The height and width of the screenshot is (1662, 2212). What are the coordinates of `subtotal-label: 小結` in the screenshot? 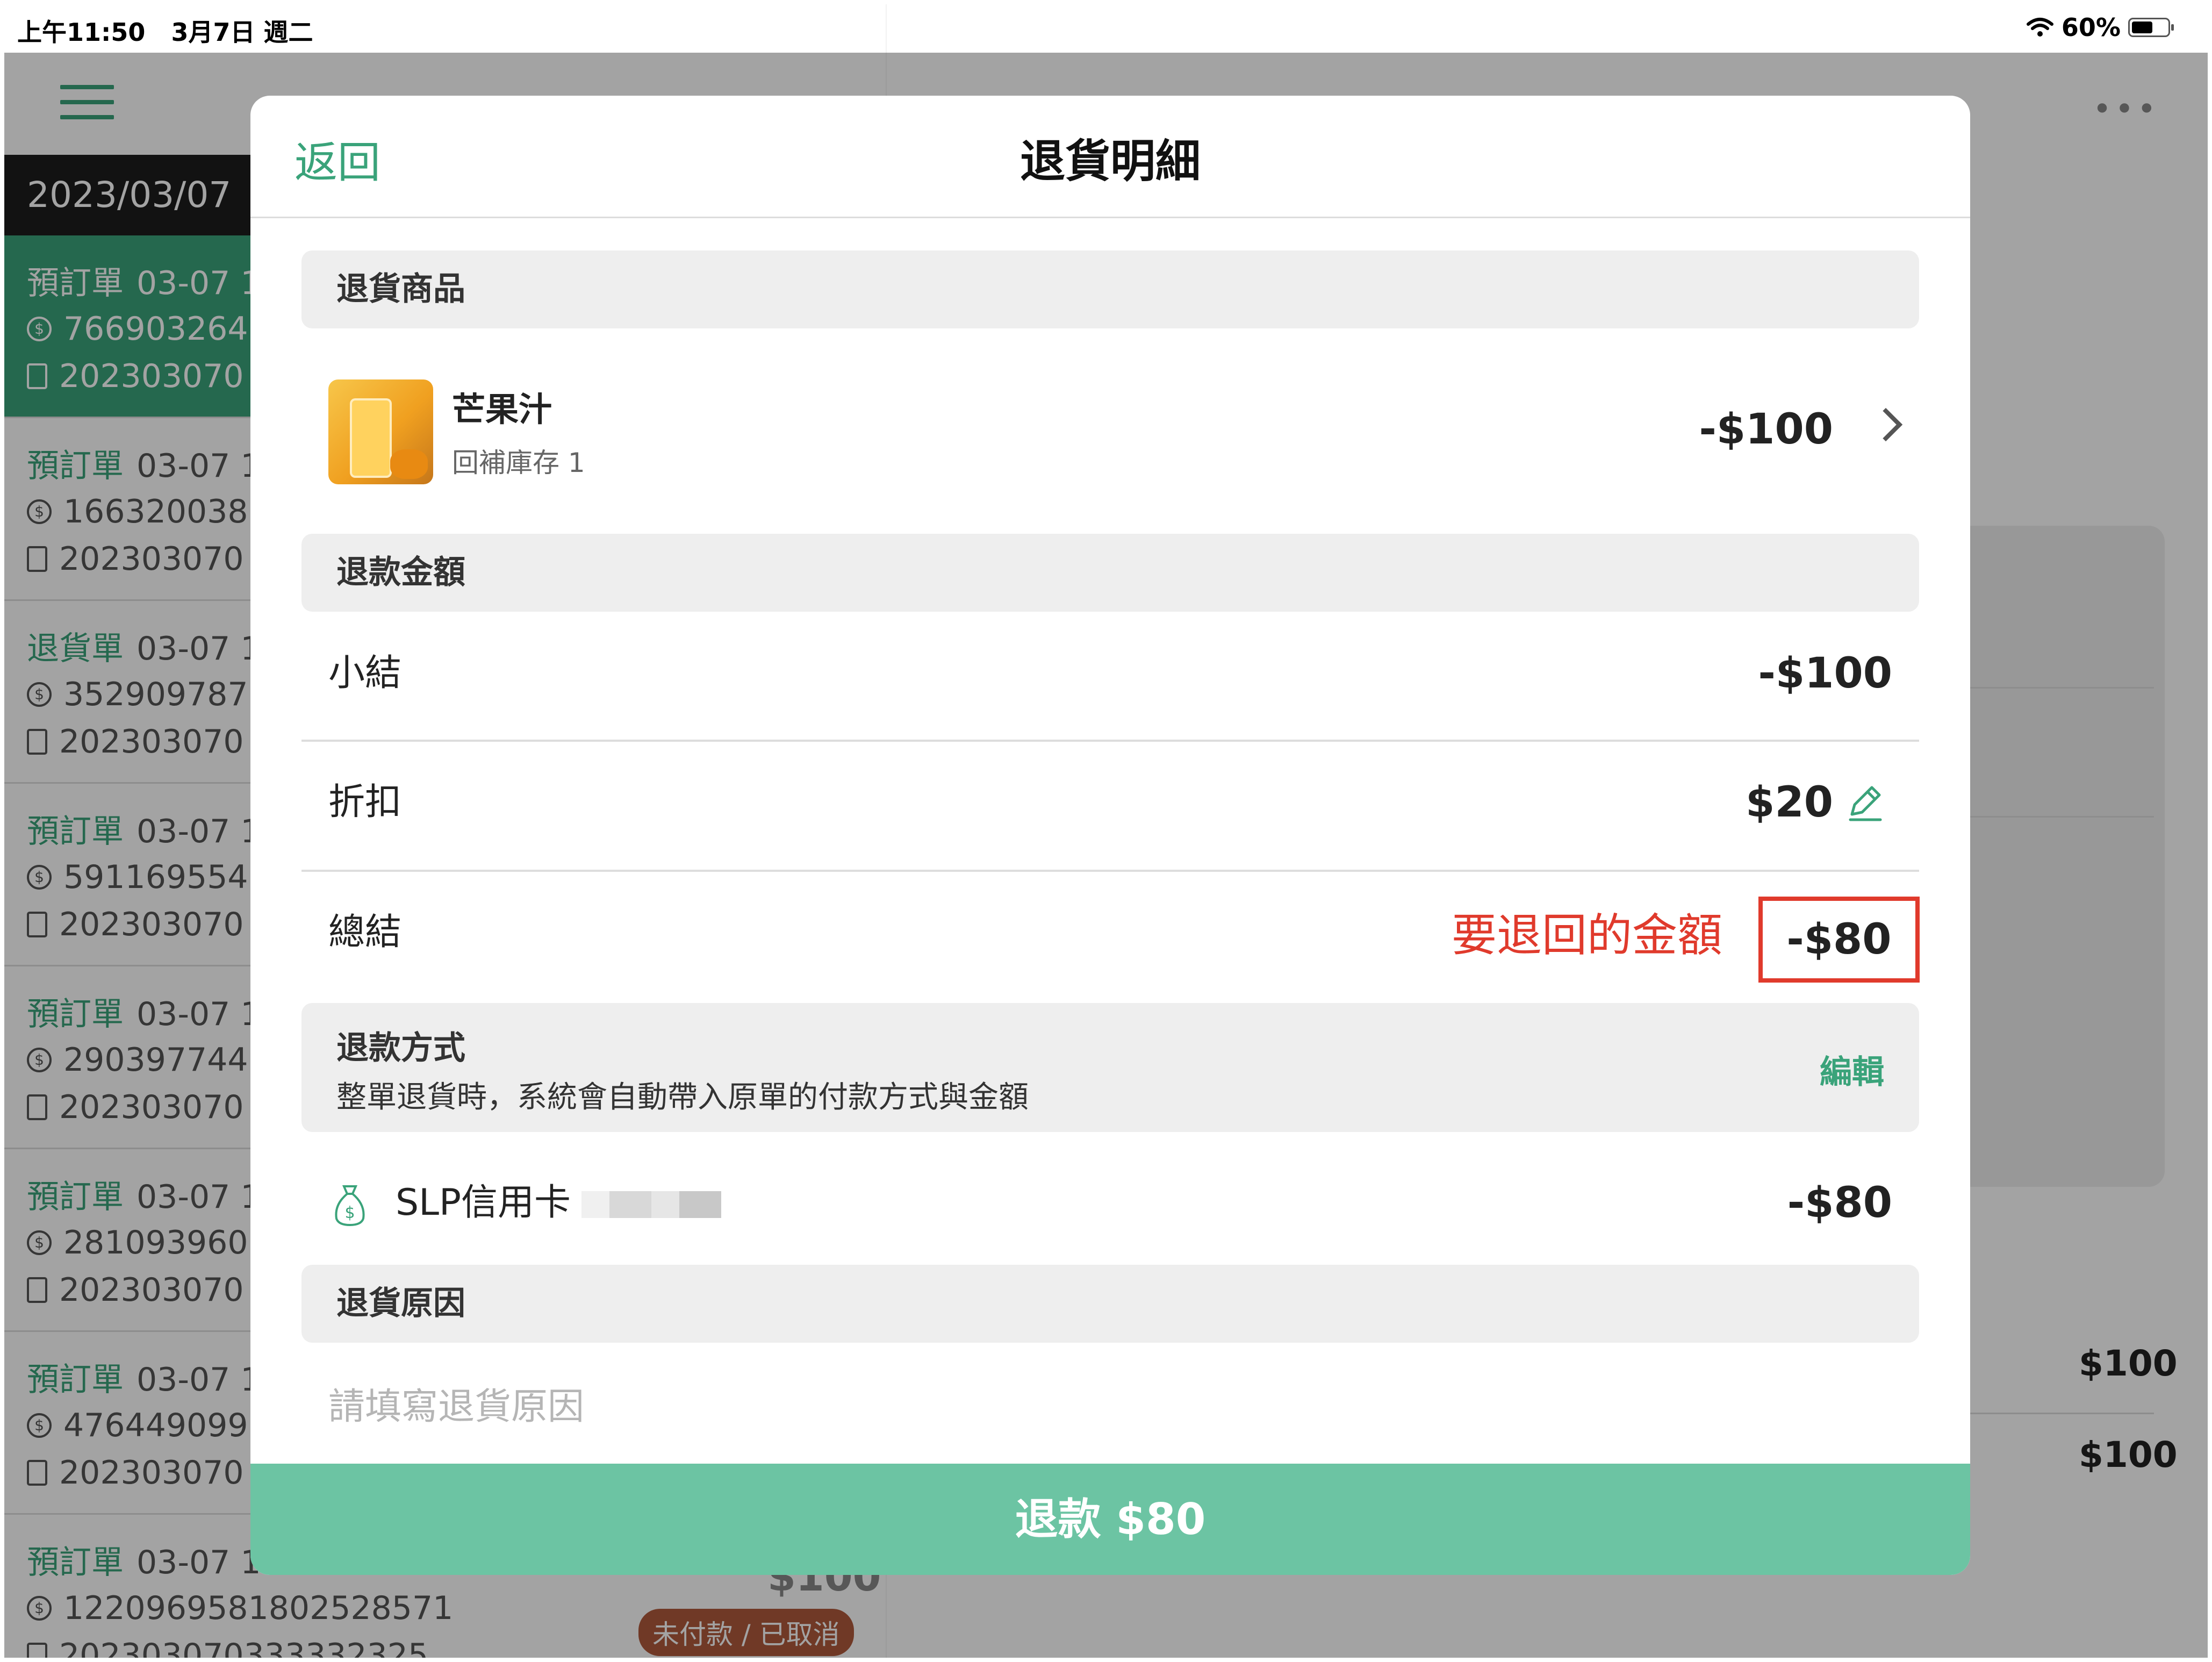 It's located at (365, 673).